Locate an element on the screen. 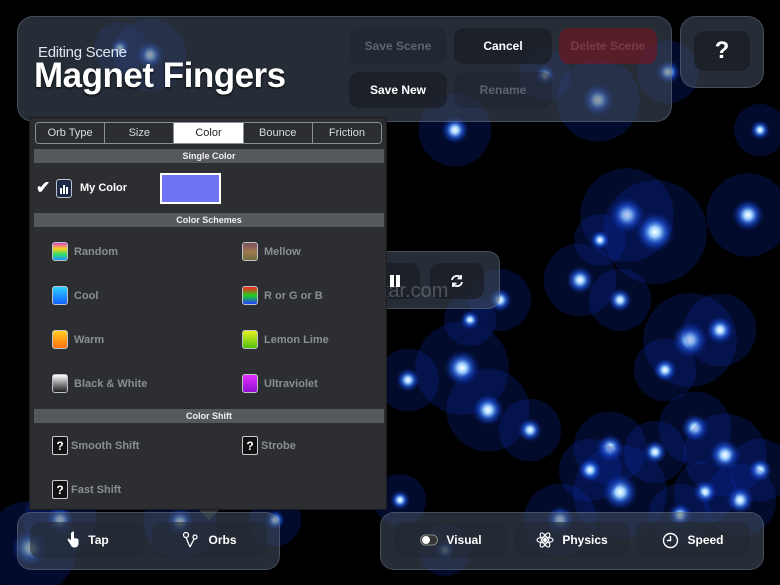 This screenshot has height=585, width=780. shift-smooth: ? Smooth Shift is located at coordinates (95, 445).